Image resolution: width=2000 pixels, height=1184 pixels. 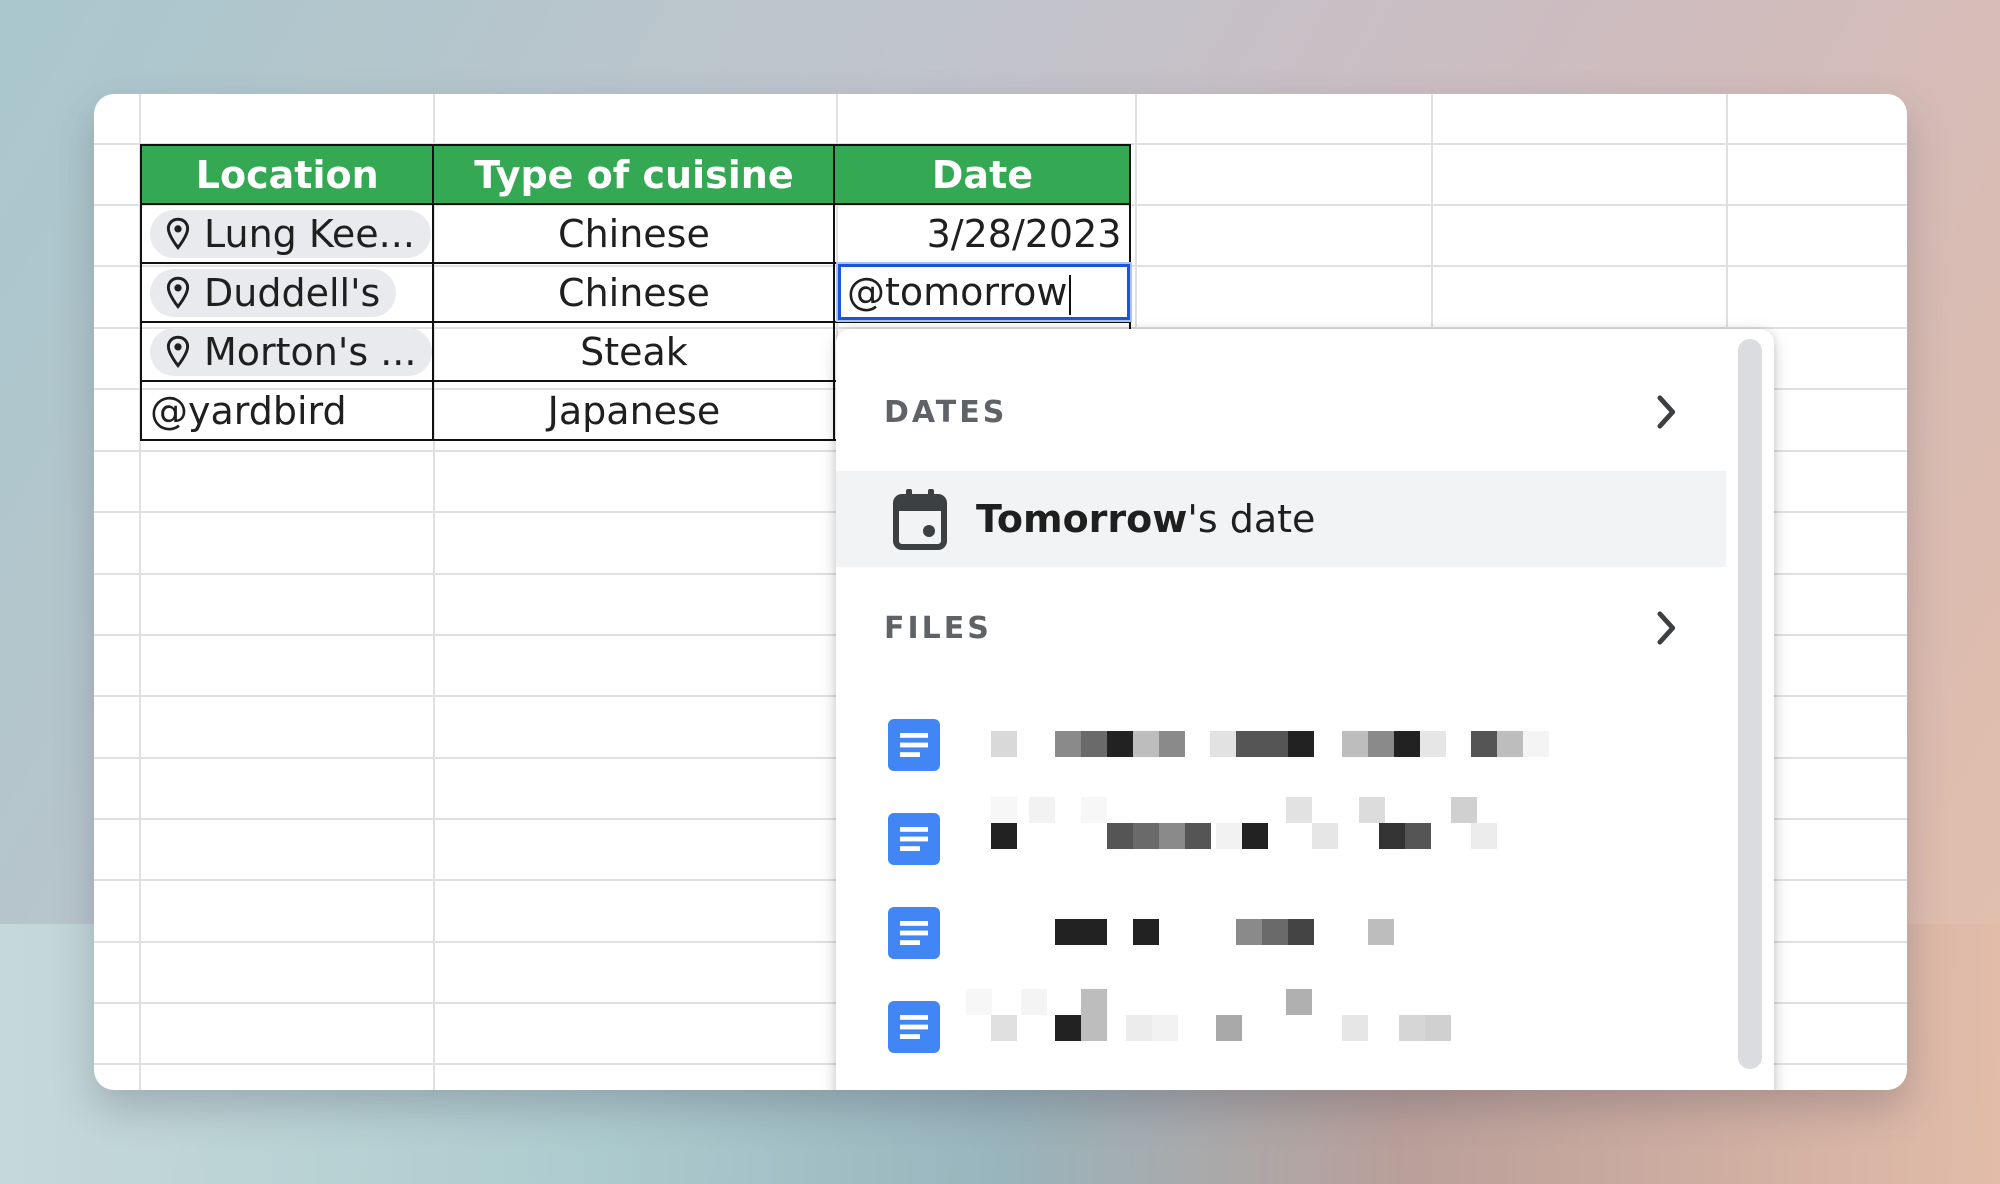 I want to click on tomorrow-date-suggestion: Tomorrow's date, so click(x=1281, y=519).